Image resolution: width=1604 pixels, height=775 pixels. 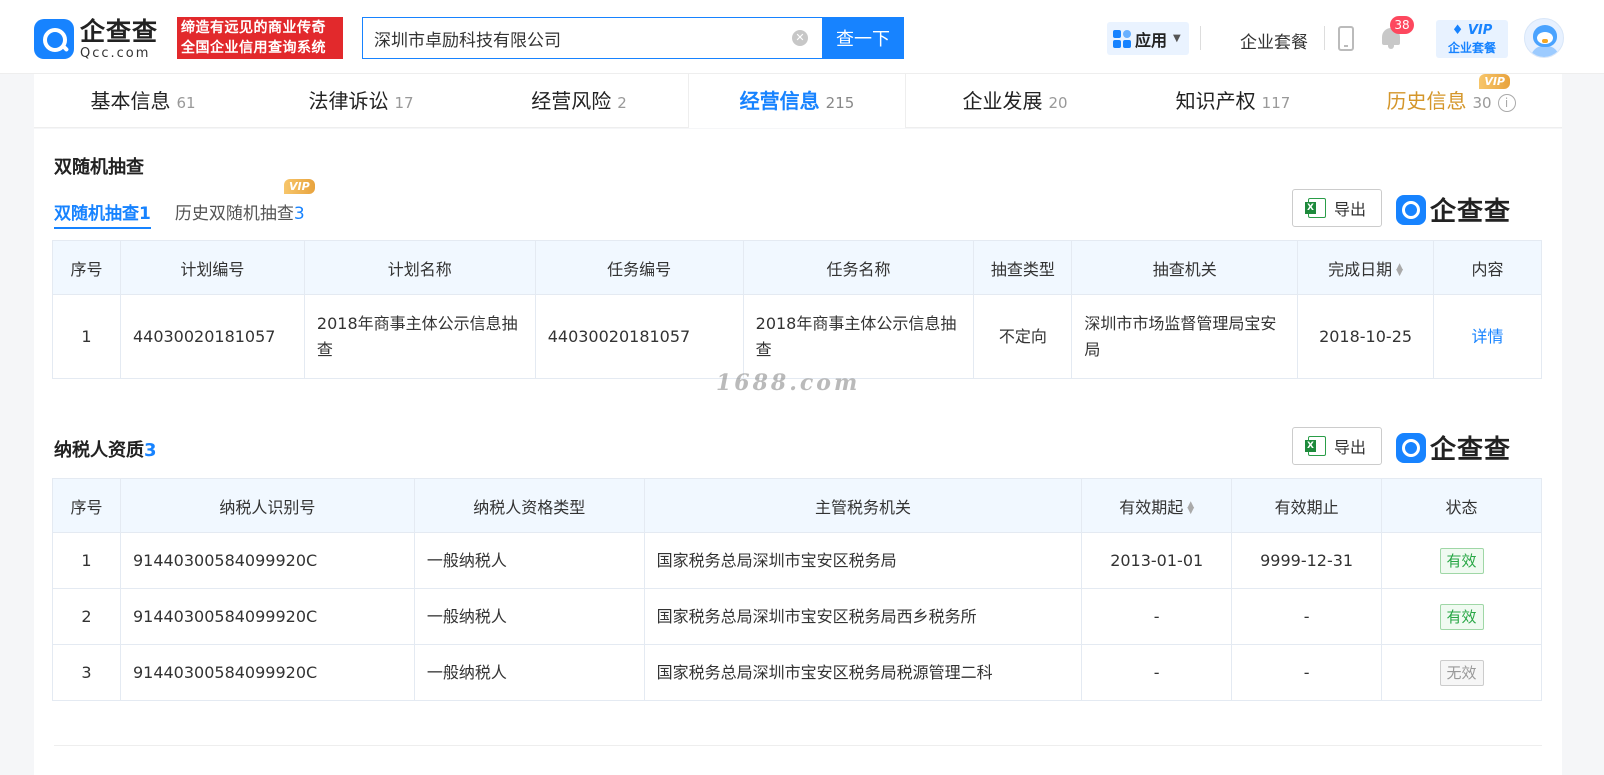 I want to click on cell-valid-to: 9999-12-31, so click(x=1307, y=560).